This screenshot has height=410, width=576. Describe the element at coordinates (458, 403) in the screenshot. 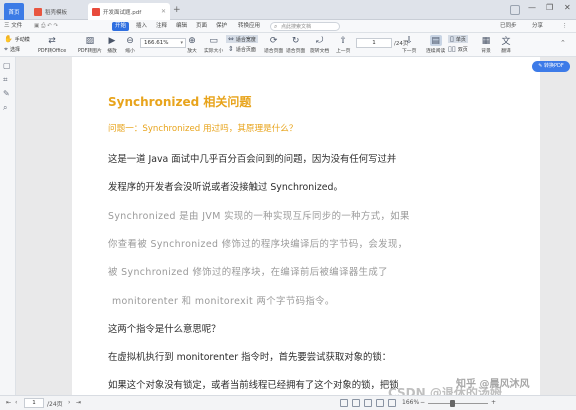

I see `zoom-slider-track` at that location.